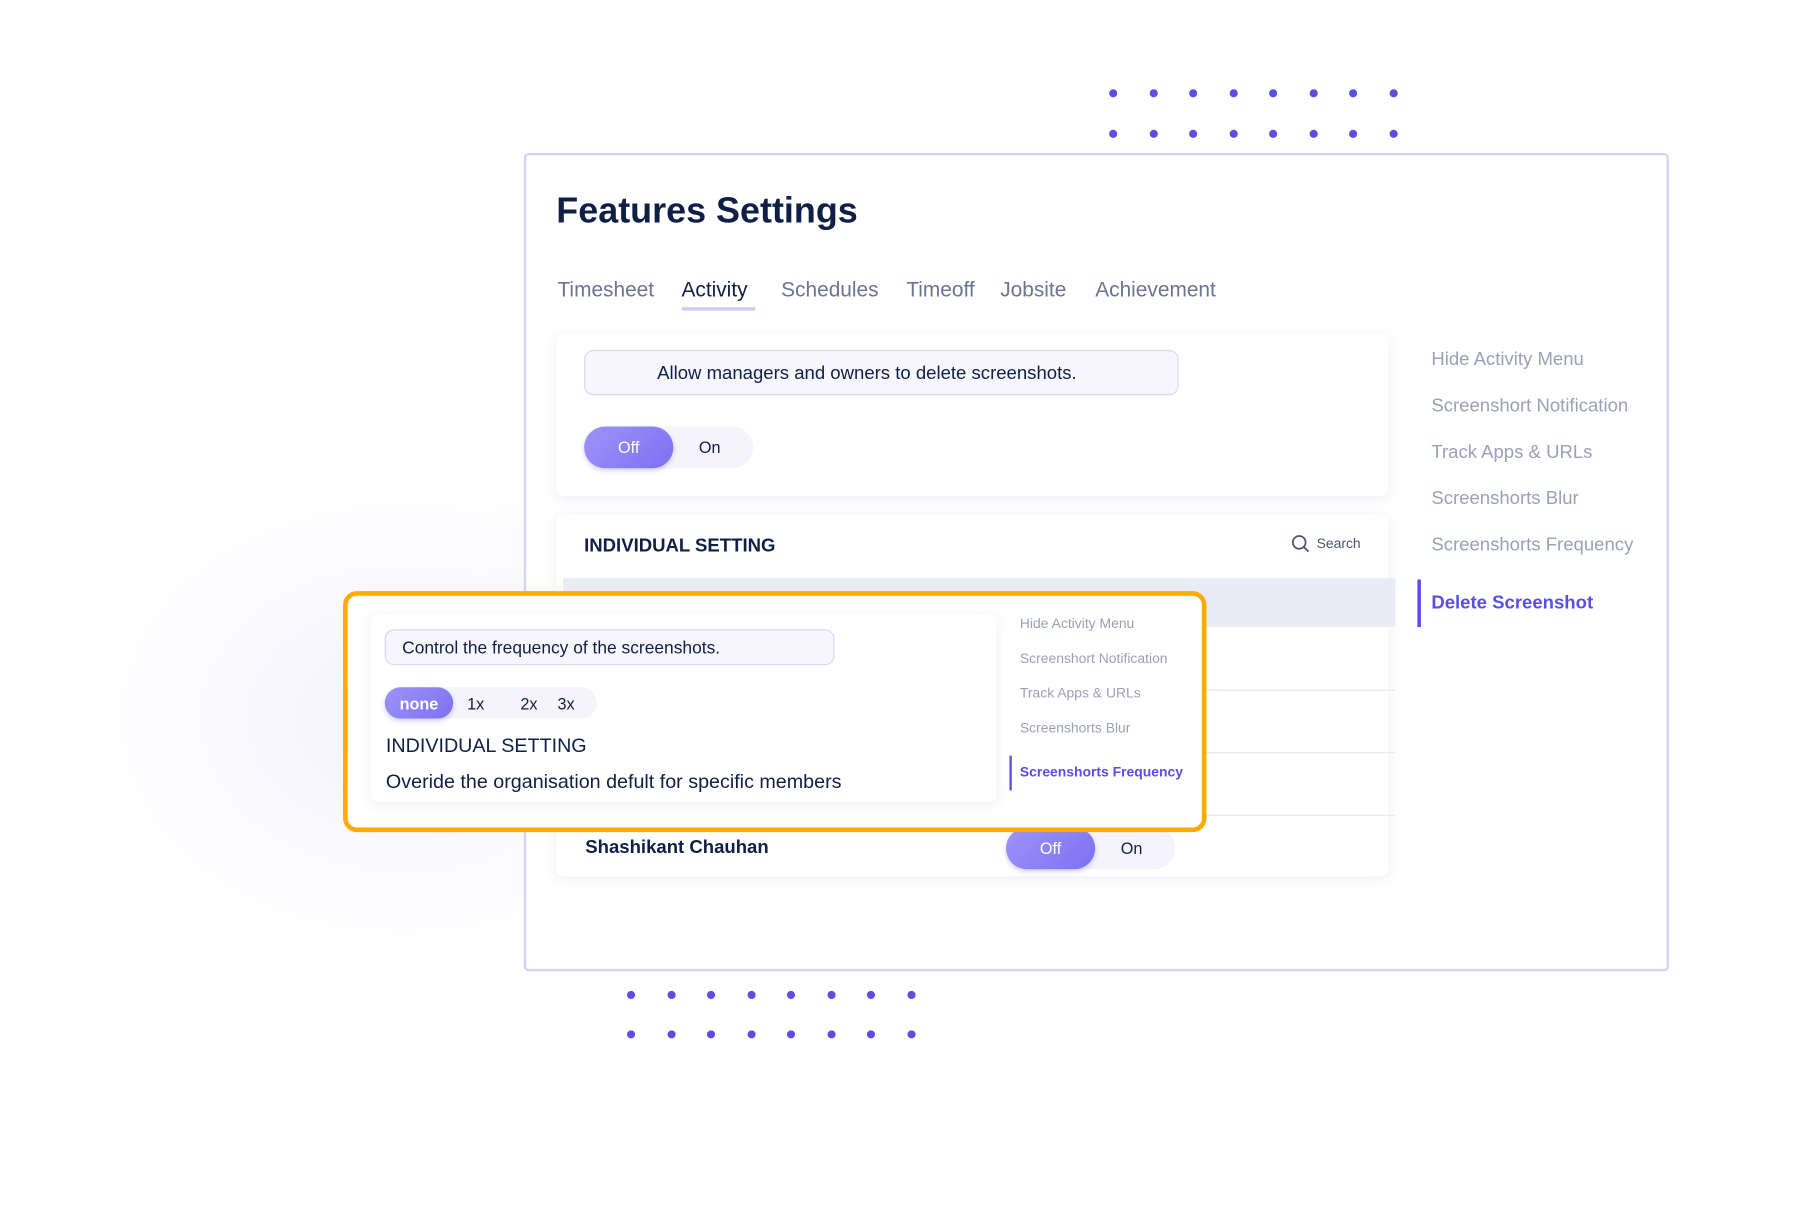 The height and width of the screenshot is (1215, 1808). What do you see at coordinates (1155, 290) in the screenshot?
I see `tab-achievement: Achievement` at bounding box center [1155, 290].